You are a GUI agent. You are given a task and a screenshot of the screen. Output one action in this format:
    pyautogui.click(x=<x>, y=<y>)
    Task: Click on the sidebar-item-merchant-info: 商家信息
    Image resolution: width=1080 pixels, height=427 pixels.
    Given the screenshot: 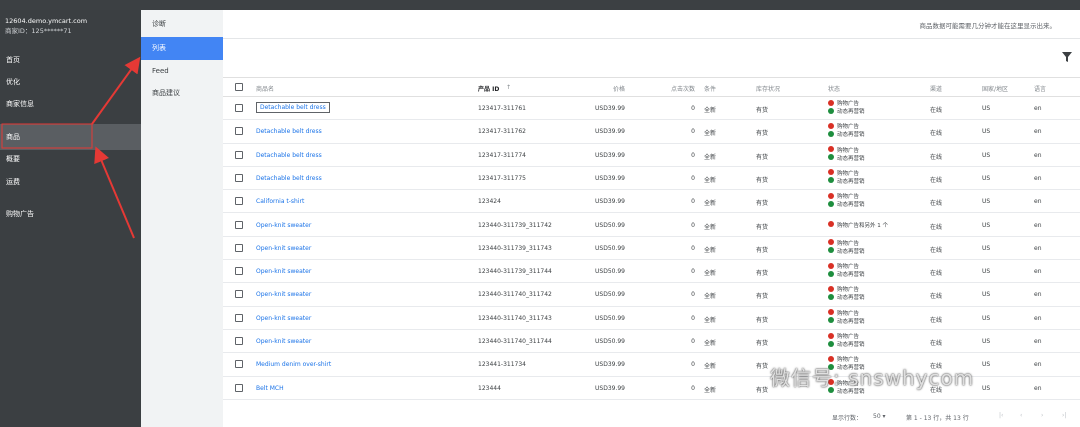 What is the action you would take?
    pyautogui.click(x=70, y=104)
    